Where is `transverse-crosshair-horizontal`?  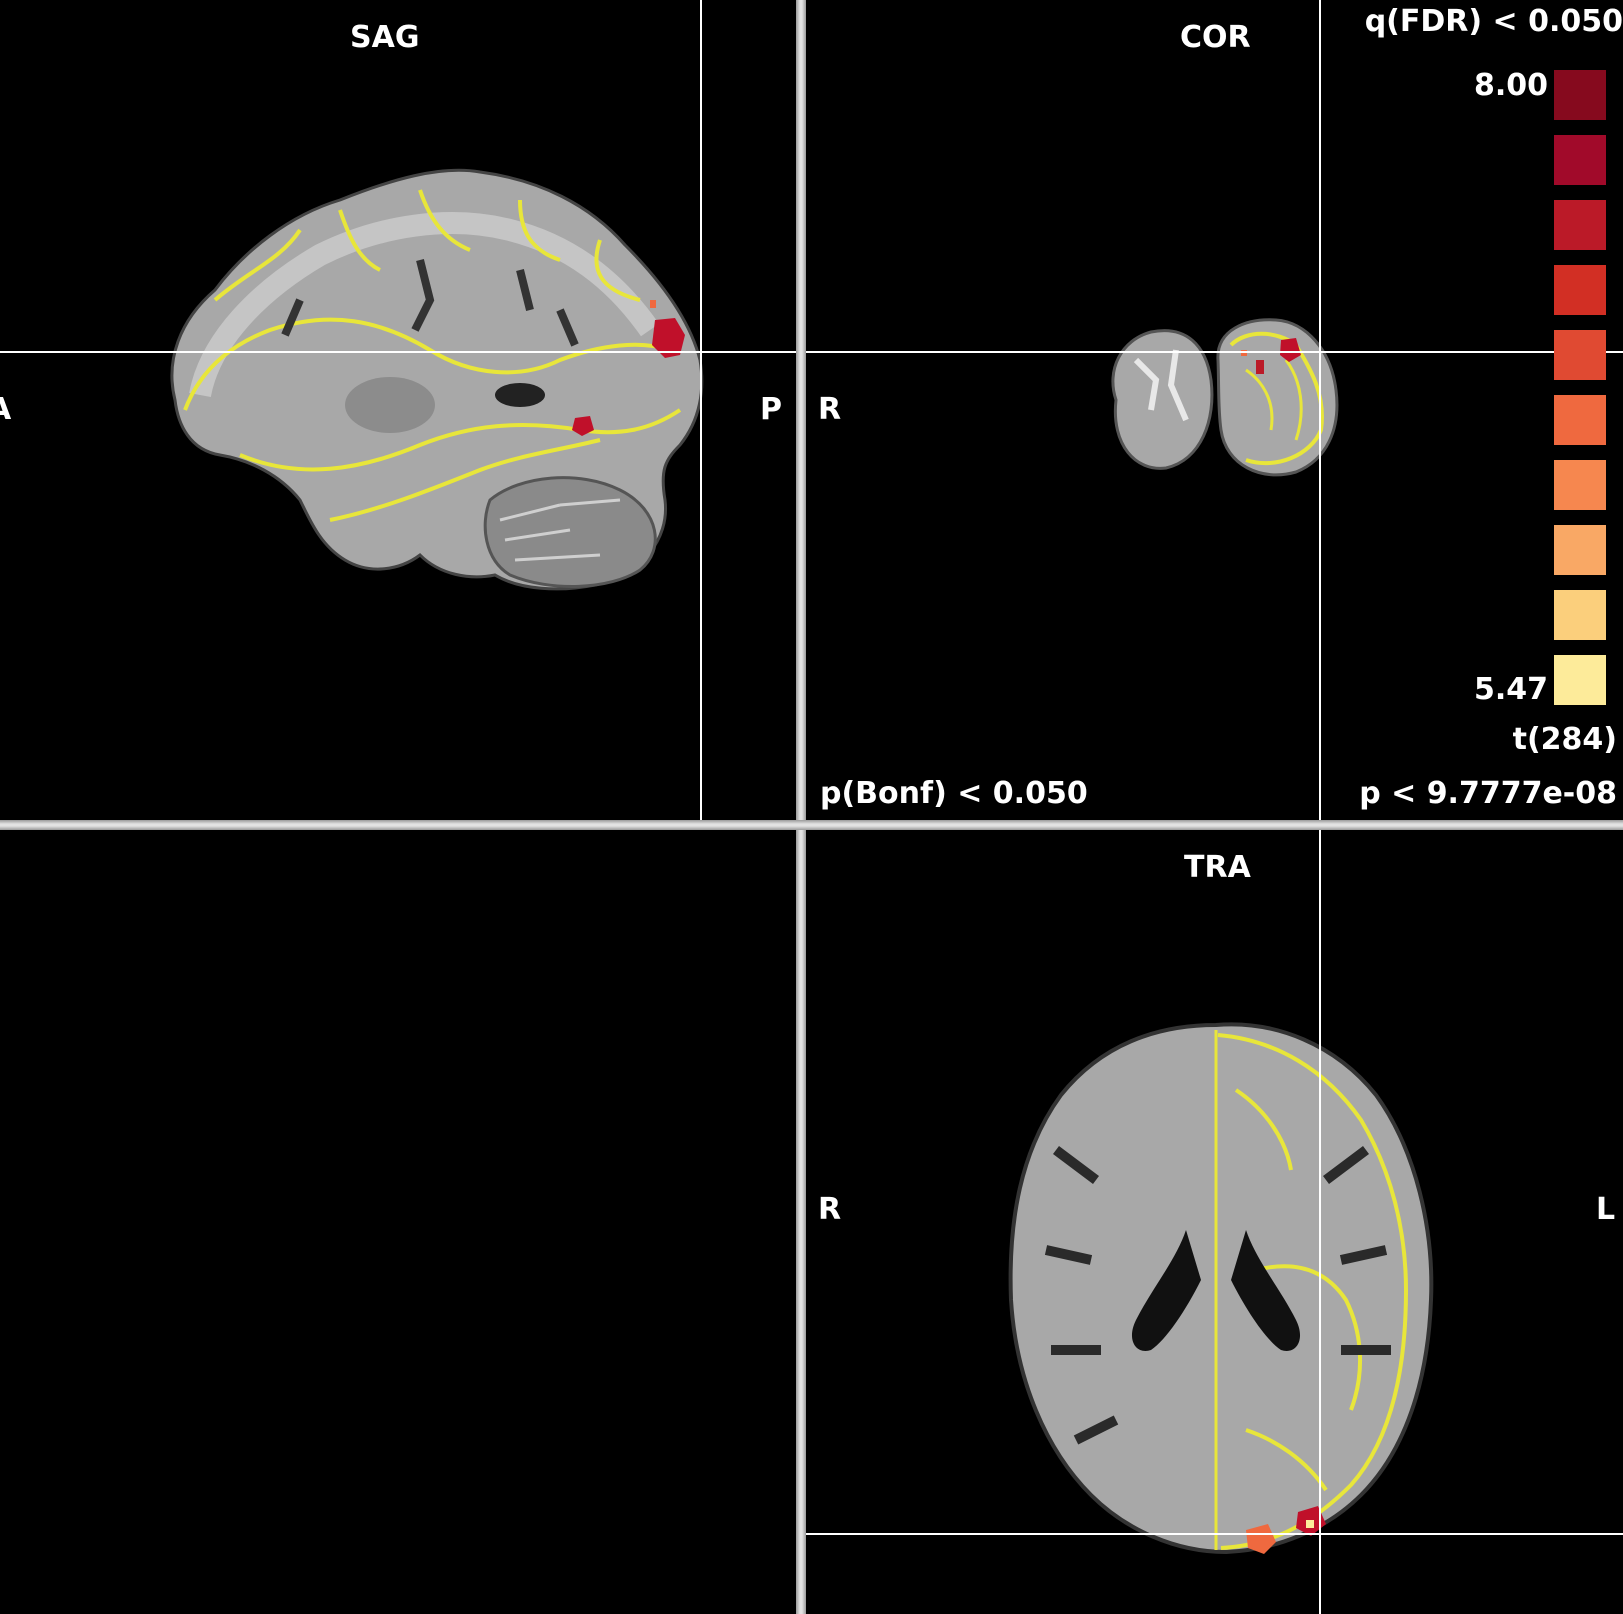 transverse-crosshair-horizontal is located at coordinates (1214, 1534).